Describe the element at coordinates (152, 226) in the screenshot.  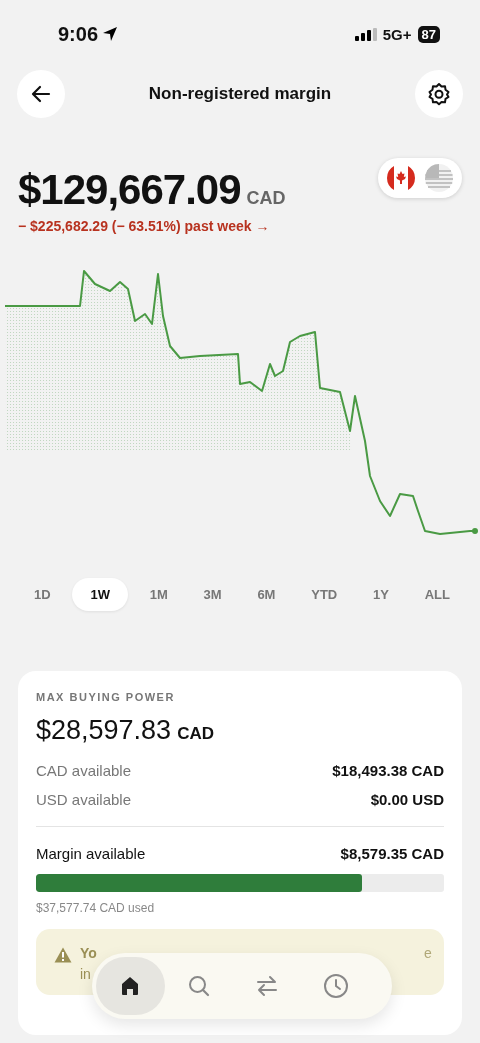
I see `change-link: − $225,682.29 (− 63.51%) past week →` at that location.